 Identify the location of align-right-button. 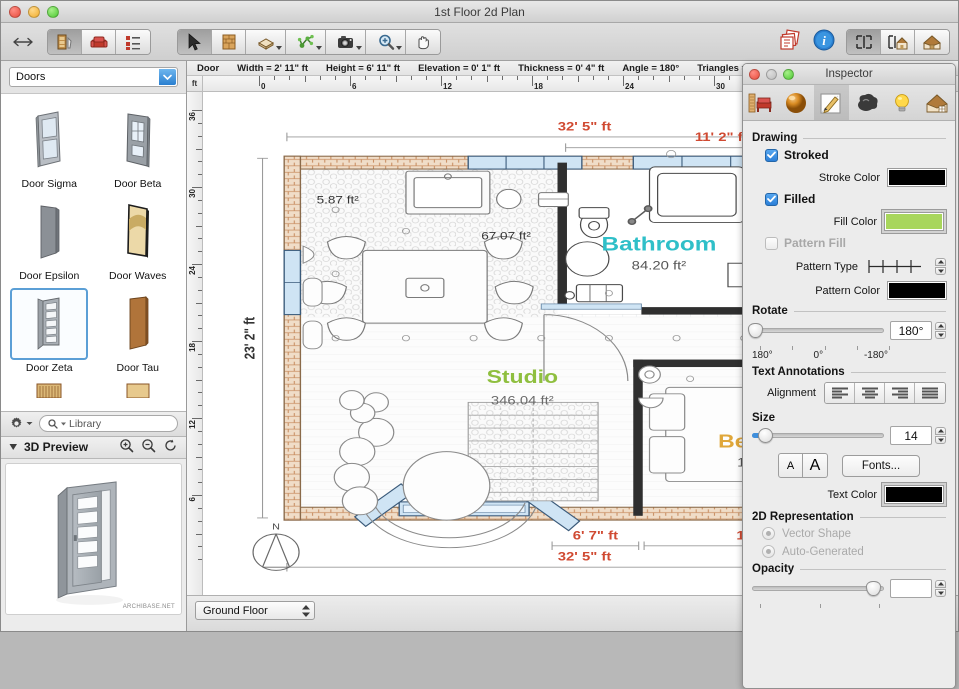
(900, 393).